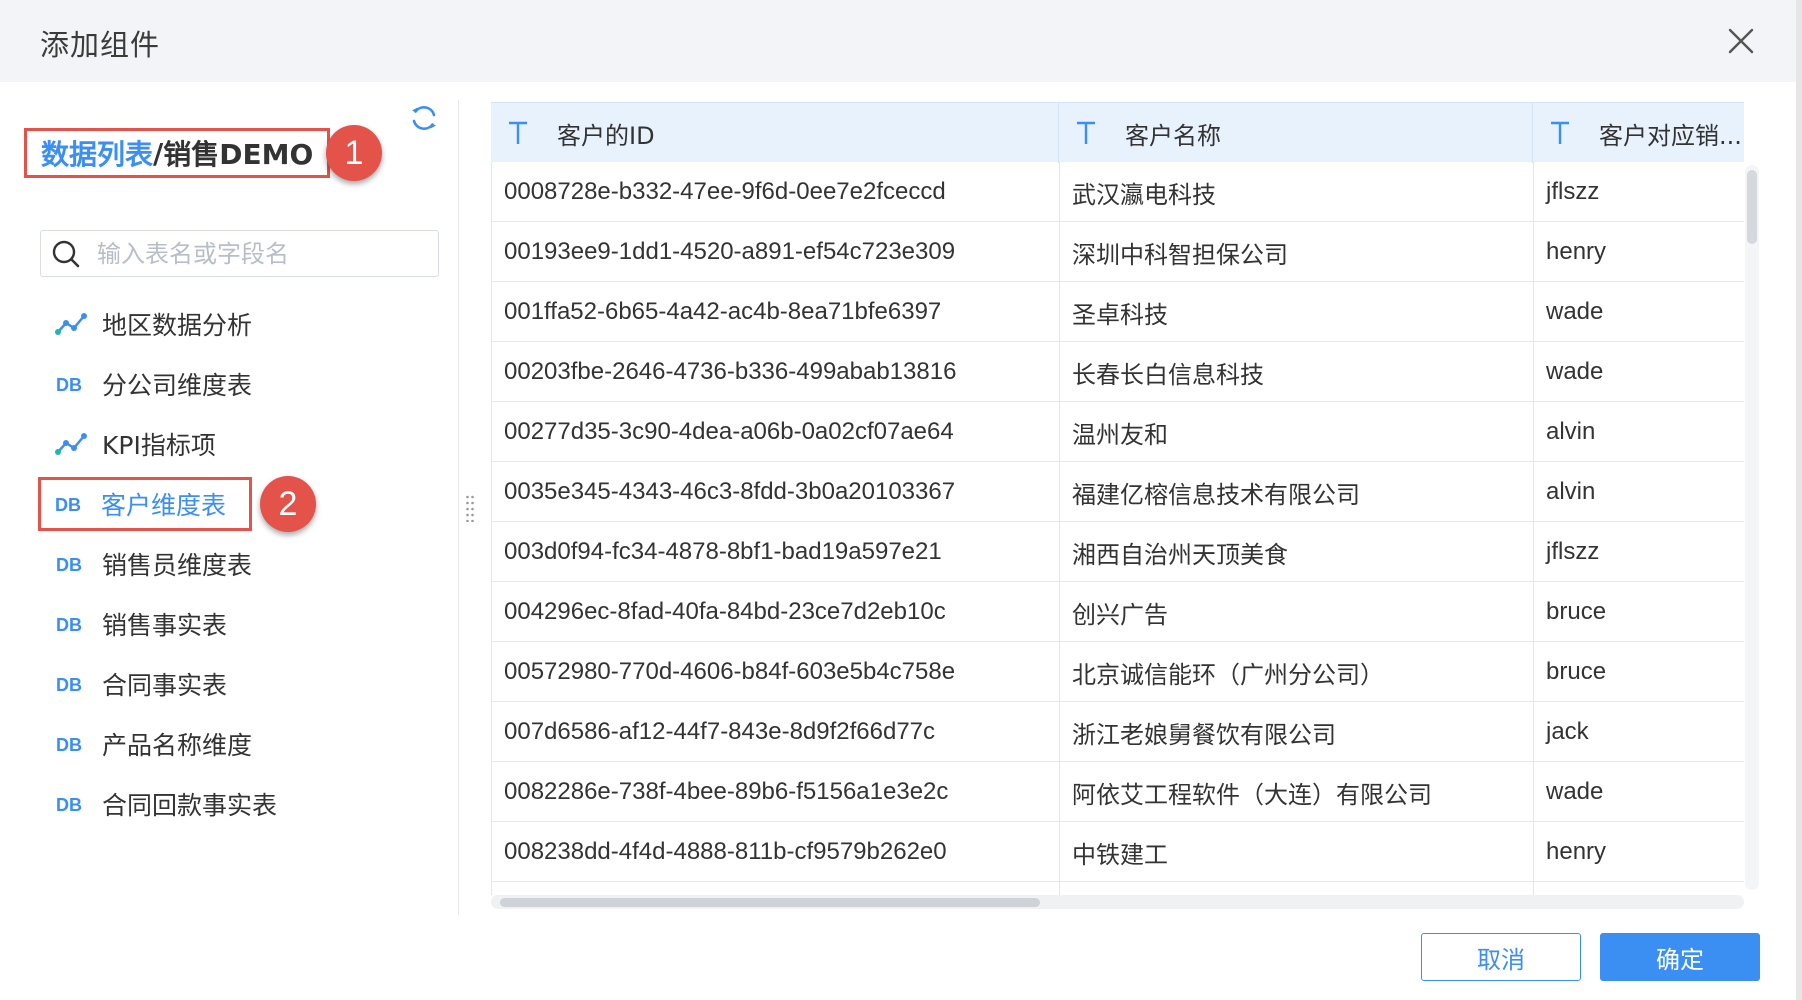 This screenshot has height=1000, width=1802. What do you see at coordinates (1297, 888) in the screenshot?
I see `cell-customer-name` at bounding box center [1297, 888].